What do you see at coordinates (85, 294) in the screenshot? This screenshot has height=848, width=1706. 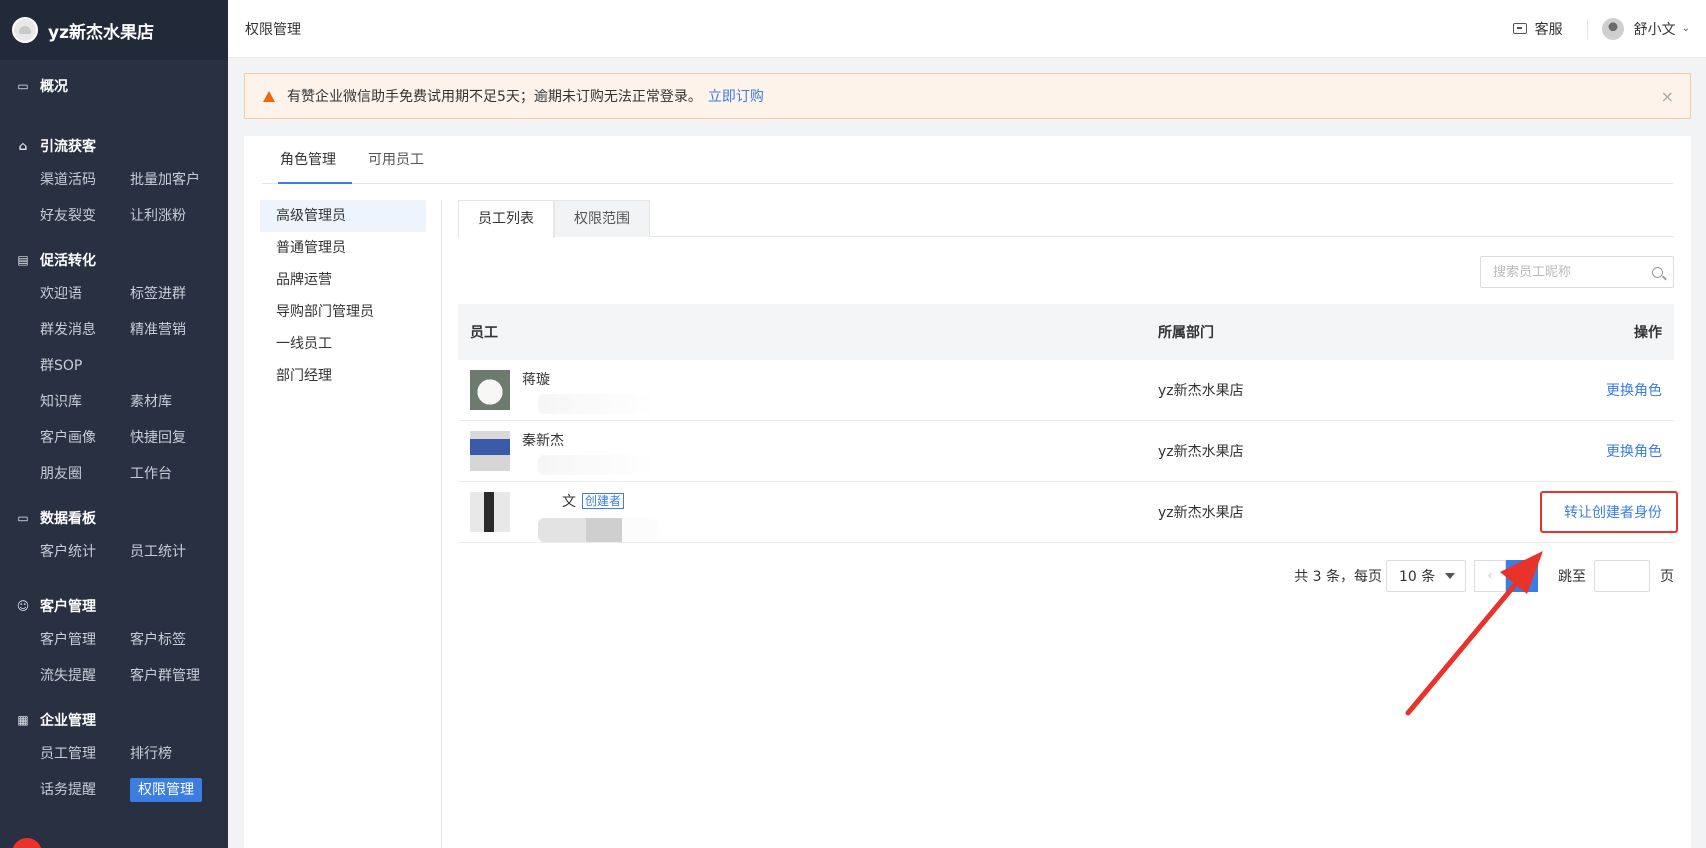 I see `sidebar-item-welcome: 欢迎语` at bounding box center [85, 294].